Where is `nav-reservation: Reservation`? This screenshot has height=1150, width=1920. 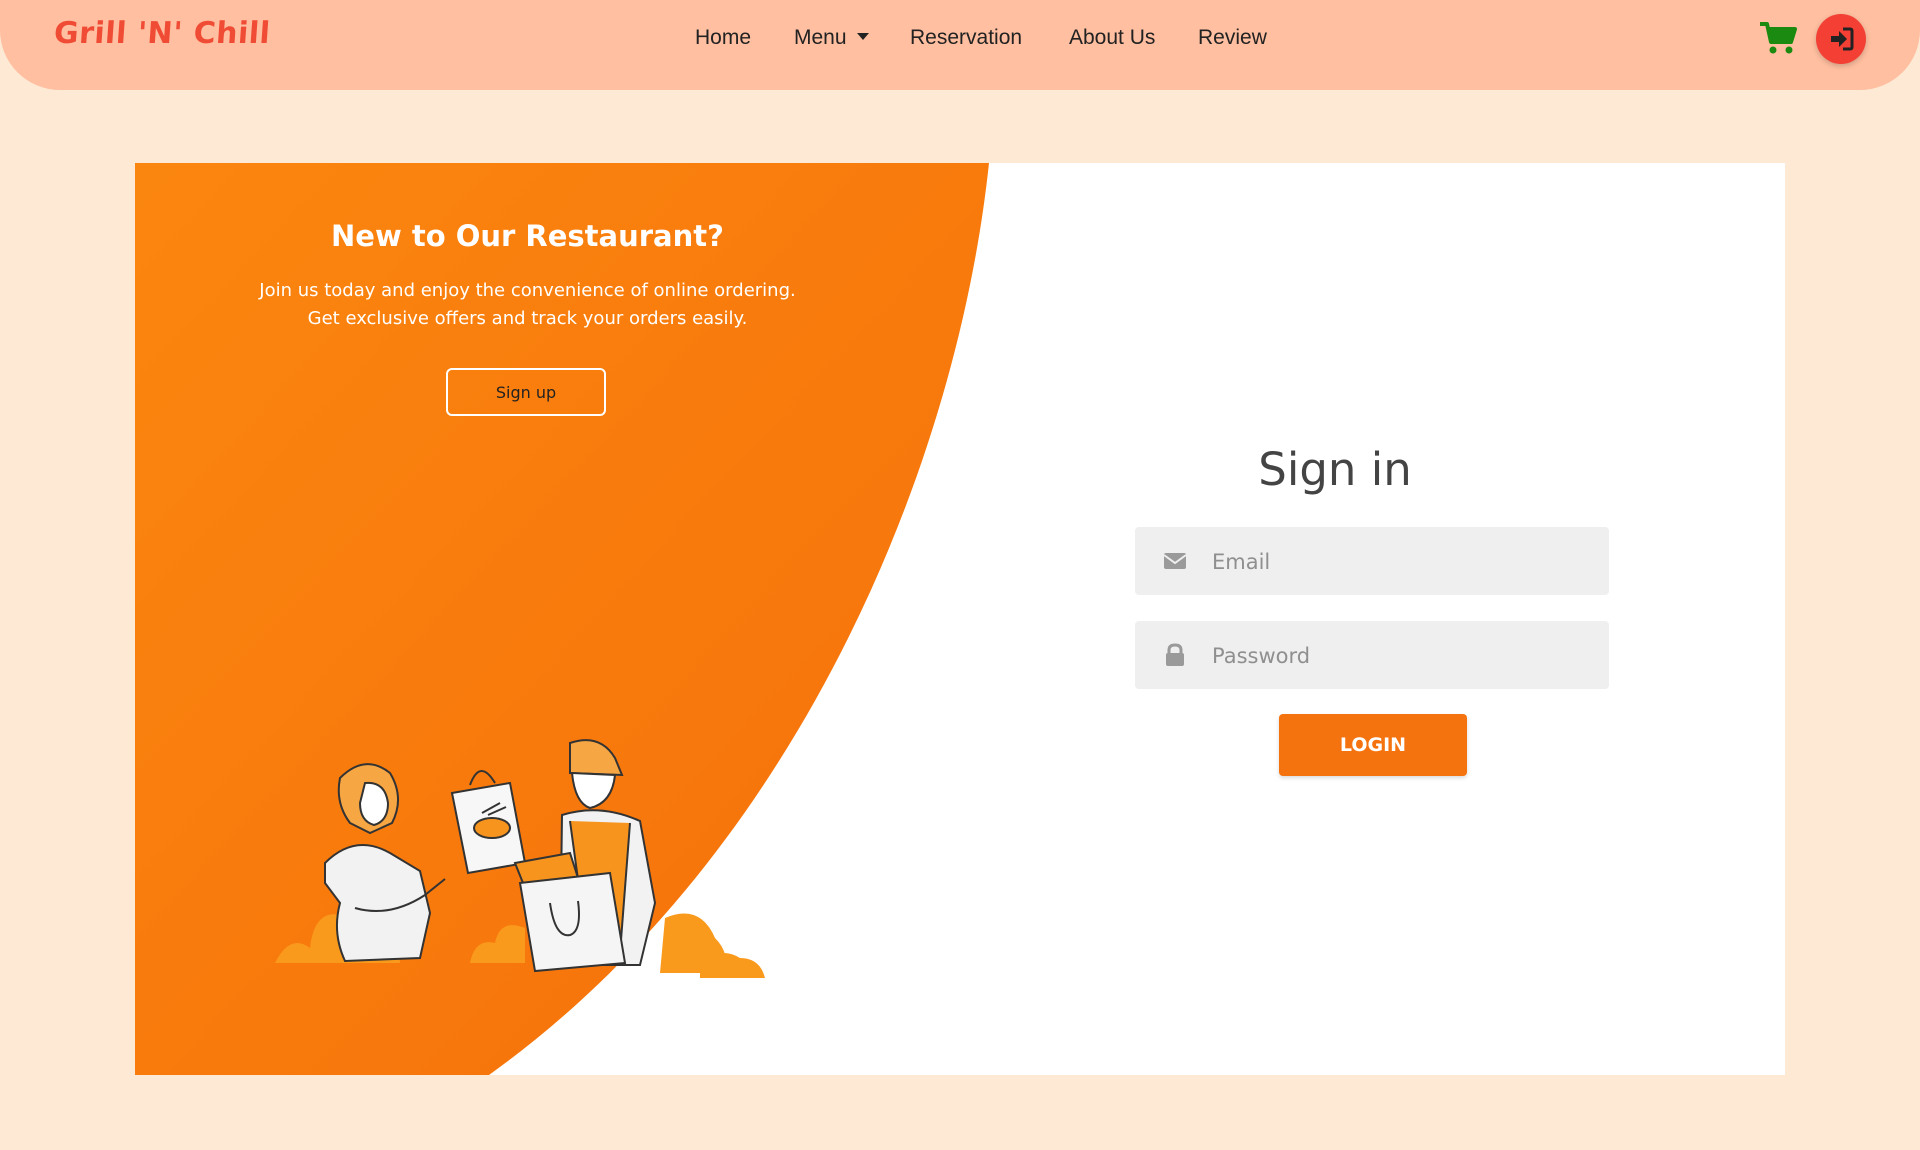 nav-reservation: Reservation is located at coordinates (966, 38).